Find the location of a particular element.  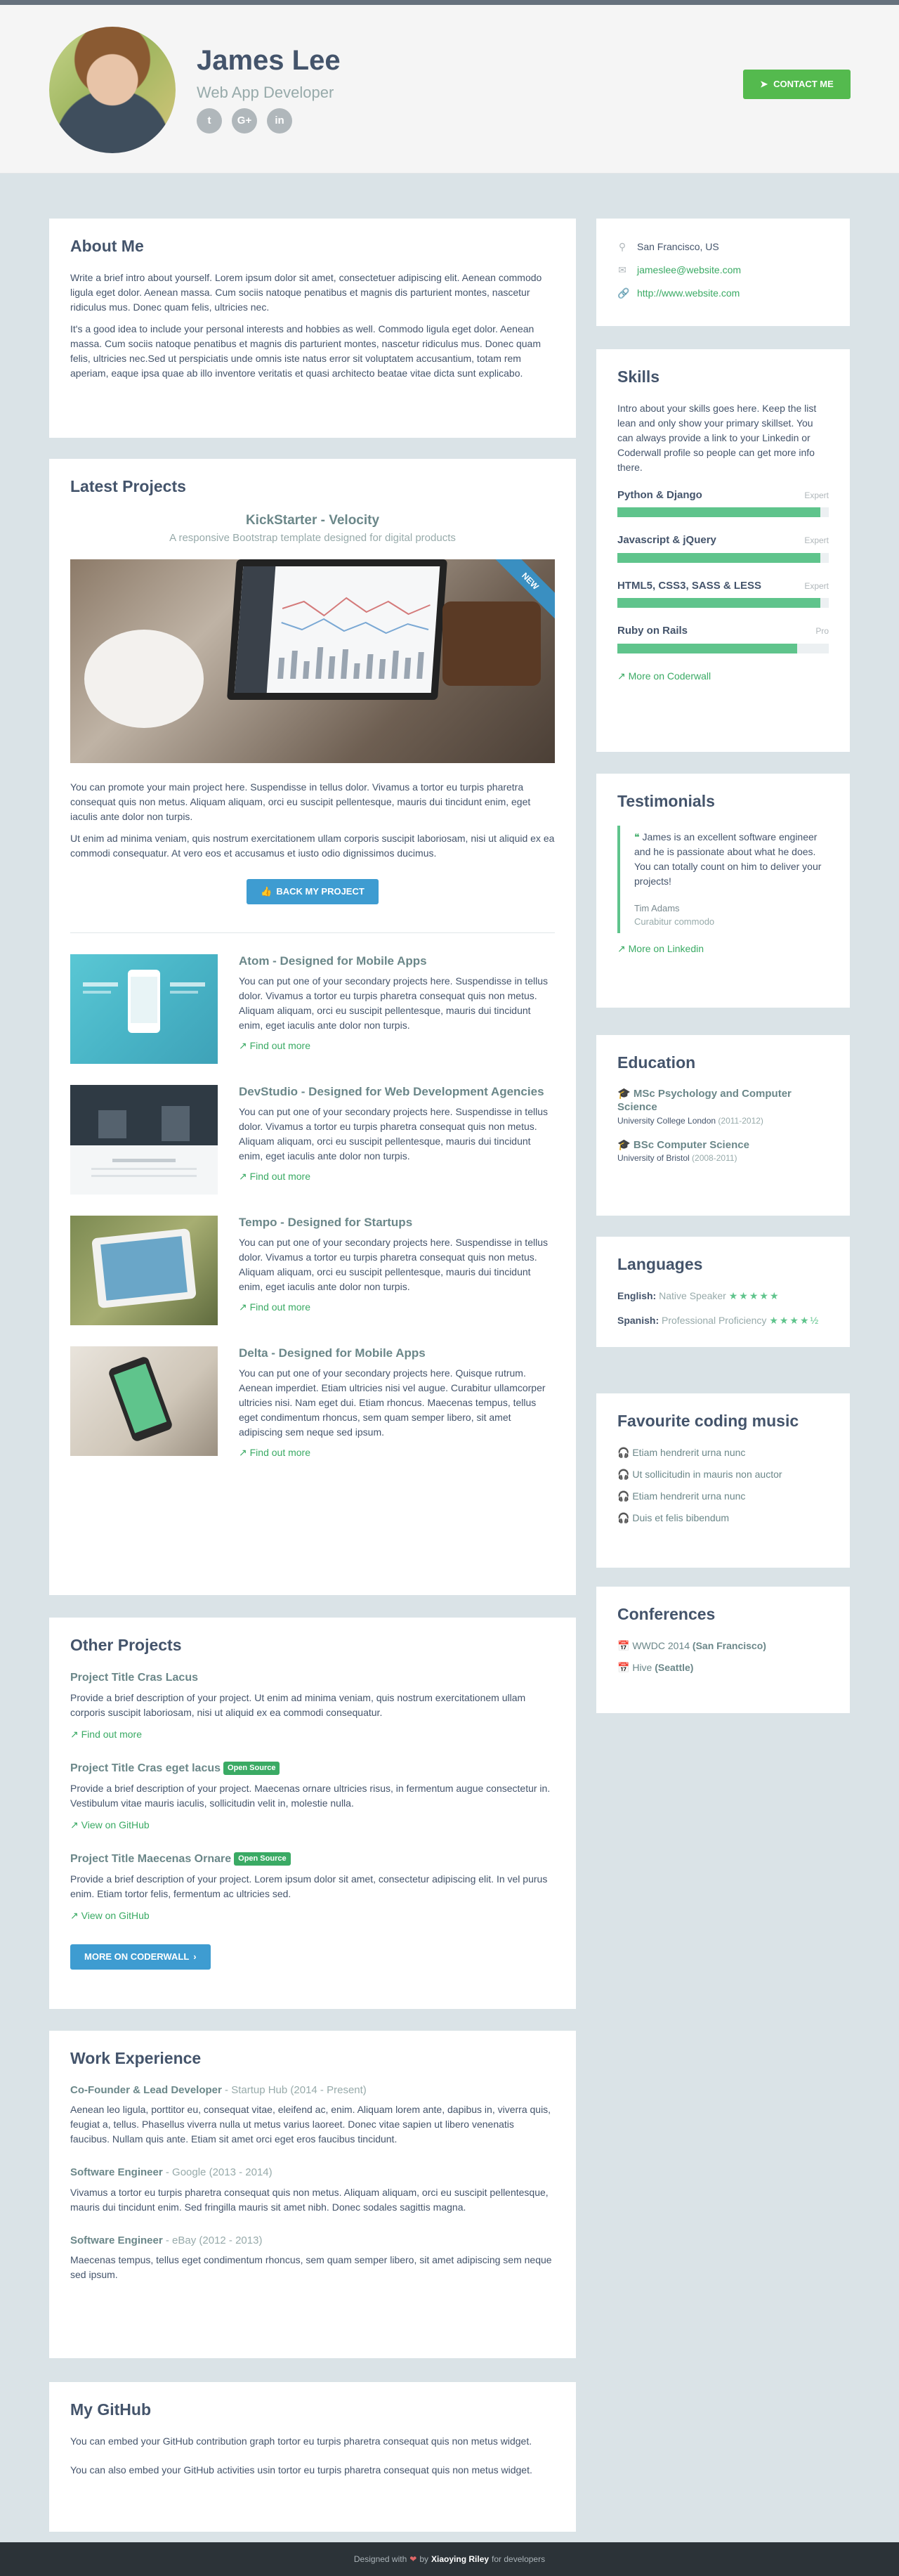

language-name: English: is located at coordinates (637, 1295).